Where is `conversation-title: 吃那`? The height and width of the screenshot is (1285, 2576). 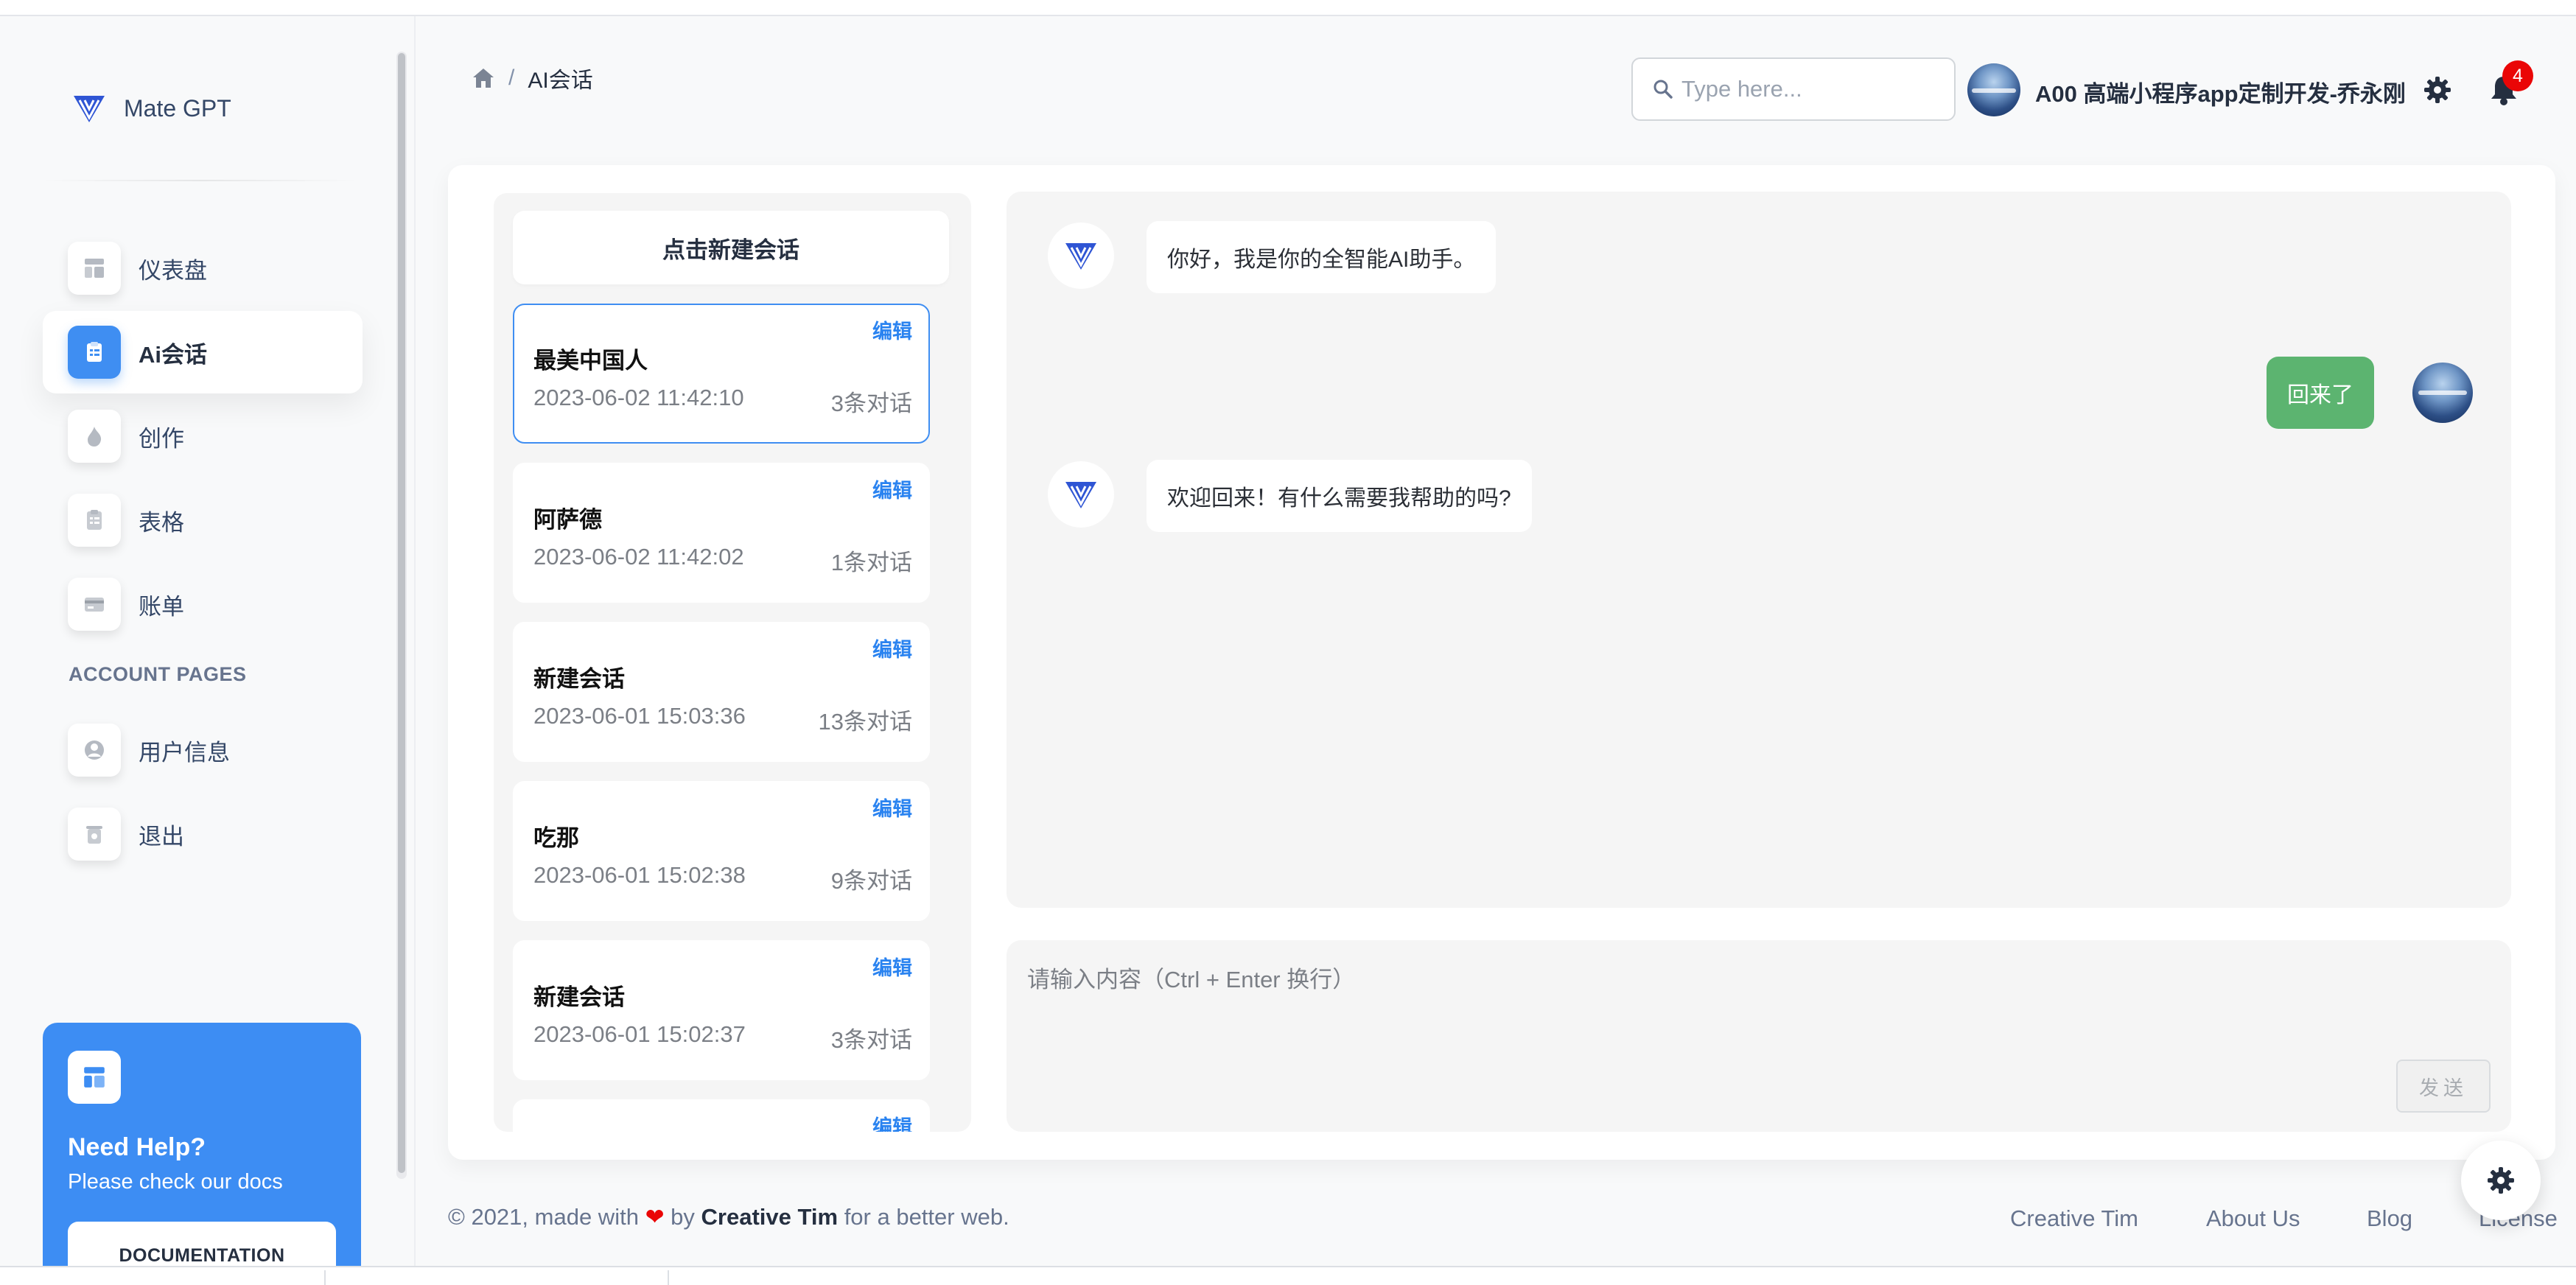 conversation-title: 吃那 is located at coordinates (556, 838).